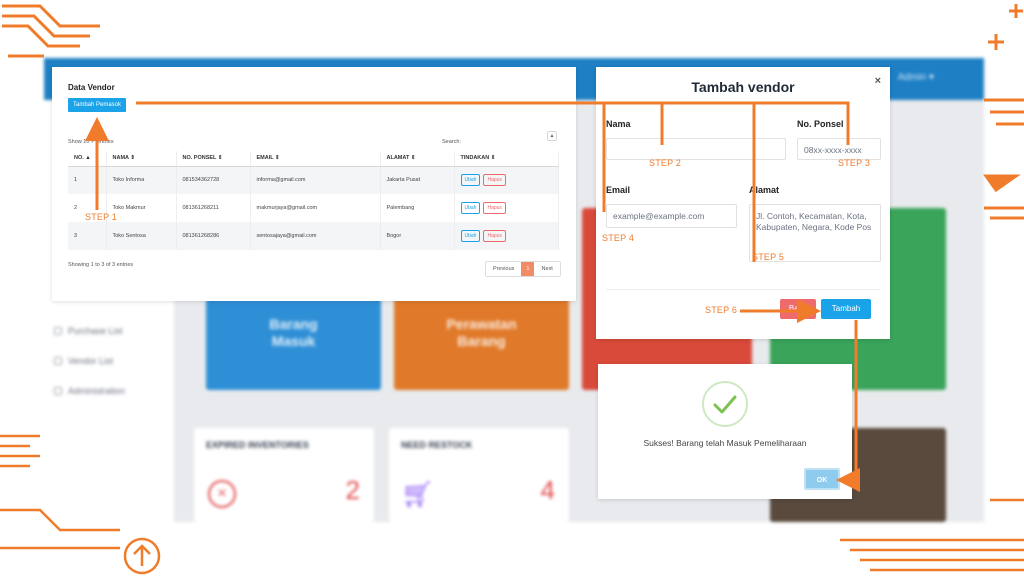 The width and height of the screenshot is (1024, 576). I want to click on step-4-label: STEP 4, so click(618, 238).